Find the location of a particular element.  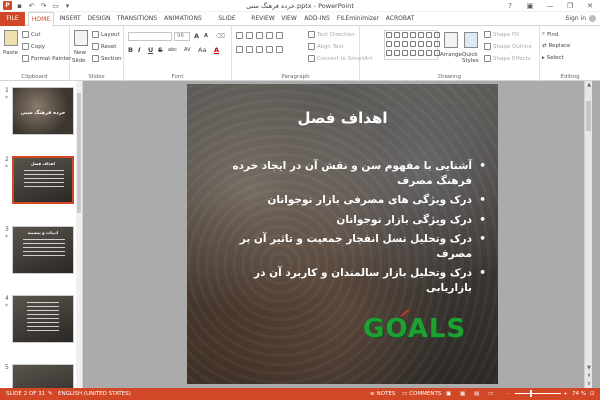

tab-acrobat: ACROBAT is located at coordinates (400, 19).